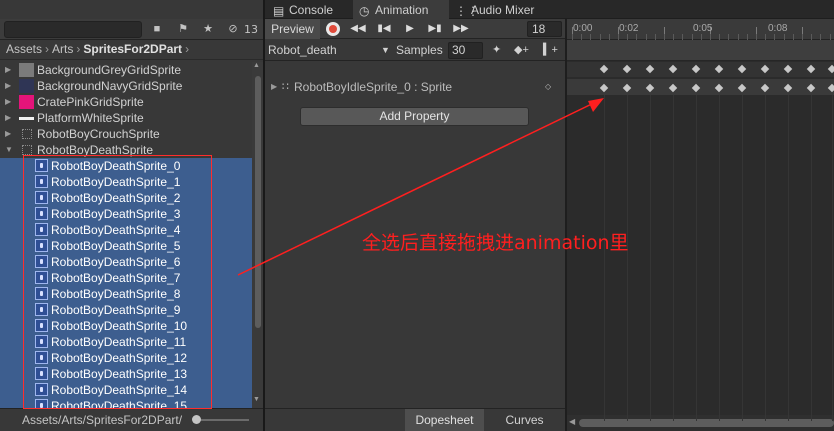 The image size is (834, 431). What do you see at coordinates (90, 102) in the screenshot?
I see `asset-label: CratePinkGridSprite` at bounding box center [90, 102].